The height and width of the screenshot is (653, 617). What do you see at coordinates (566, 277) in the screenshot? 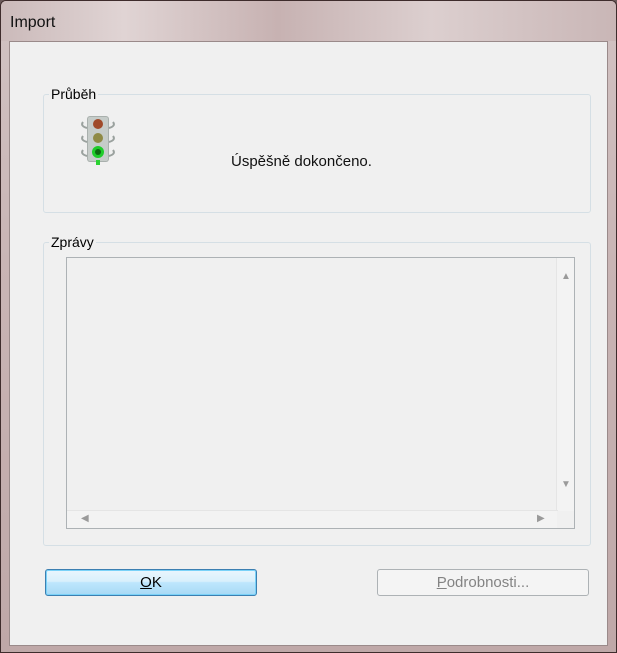
I see `scroll-up-arrow-icon: ▲` at bounding box center [566, 277].